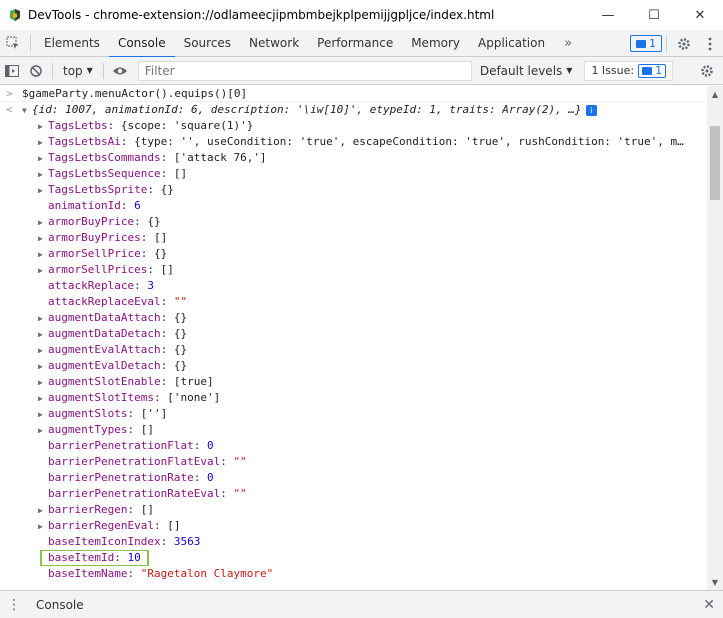 The height and width of the screenshot is (618, 723). What do you see at coordinates (353, 510) in the screenshot?
I see `property-row: ▶ barrierRegen: []` at bounding box center [353, 510].